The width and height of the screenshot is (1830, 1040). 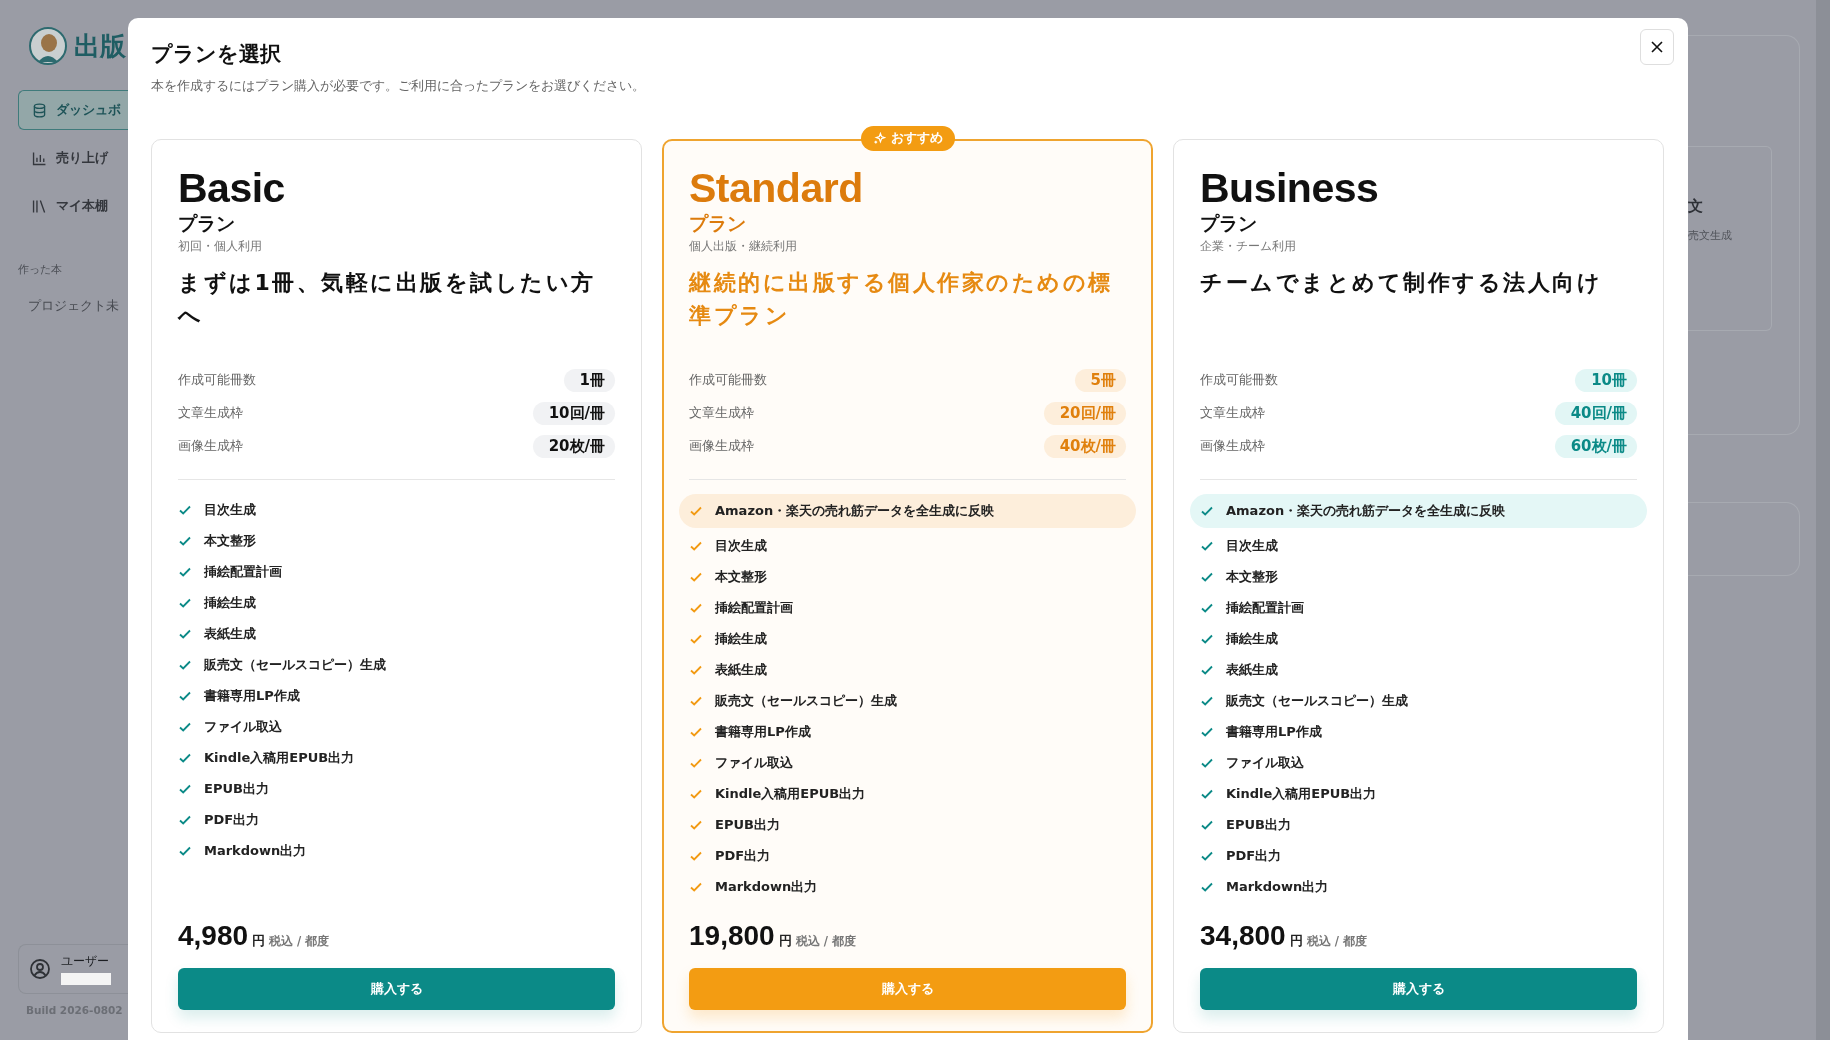 I want to click on close-button, so click(x=1657, y=47).